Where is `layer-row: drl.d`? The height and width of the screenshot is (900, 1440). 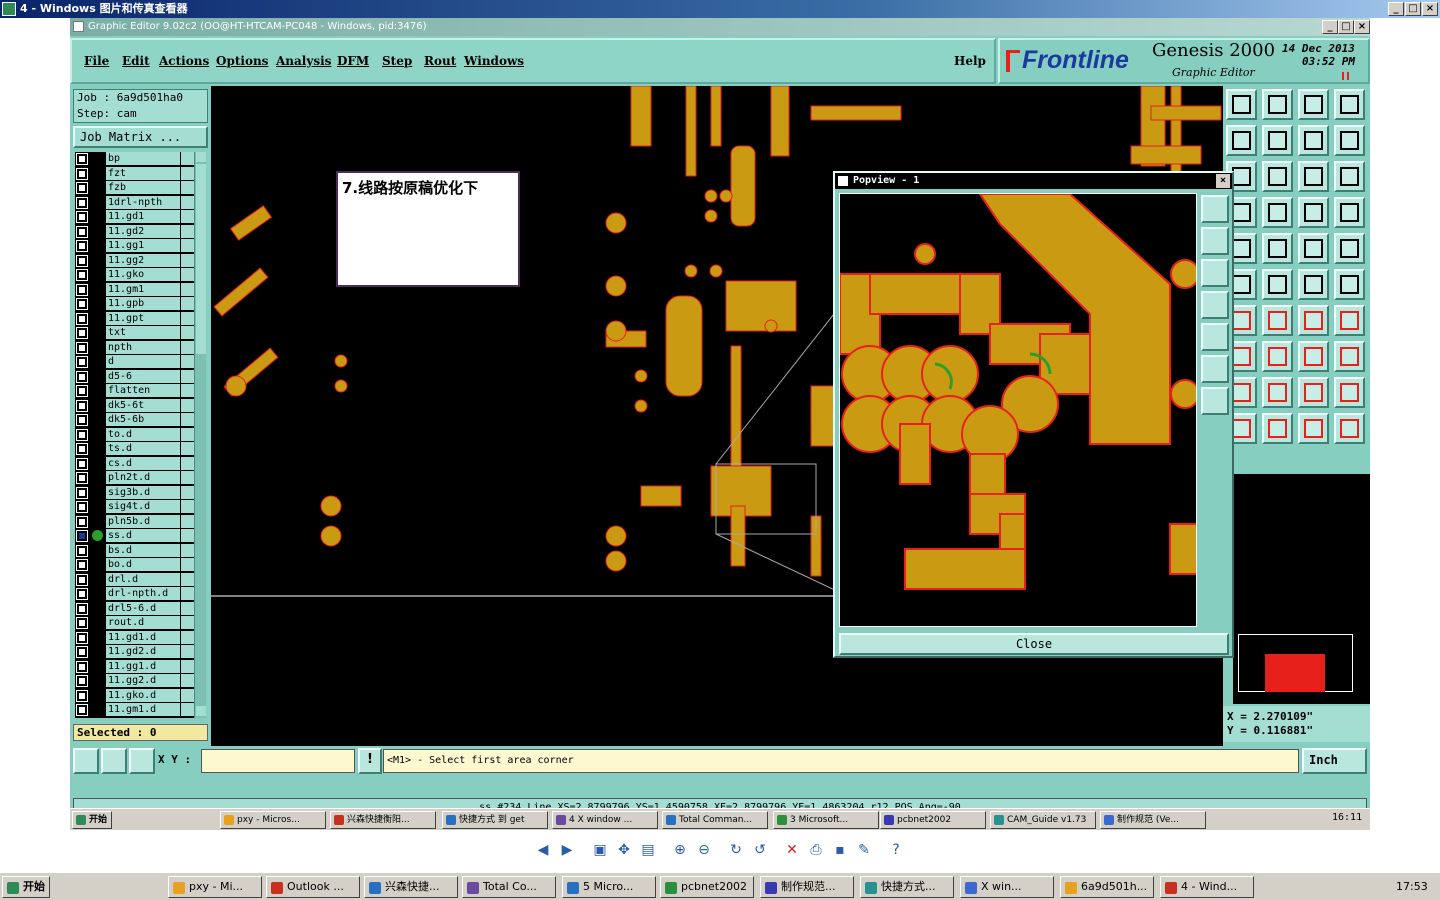 layer-row: drl.d is located at coordinates (137, 579).